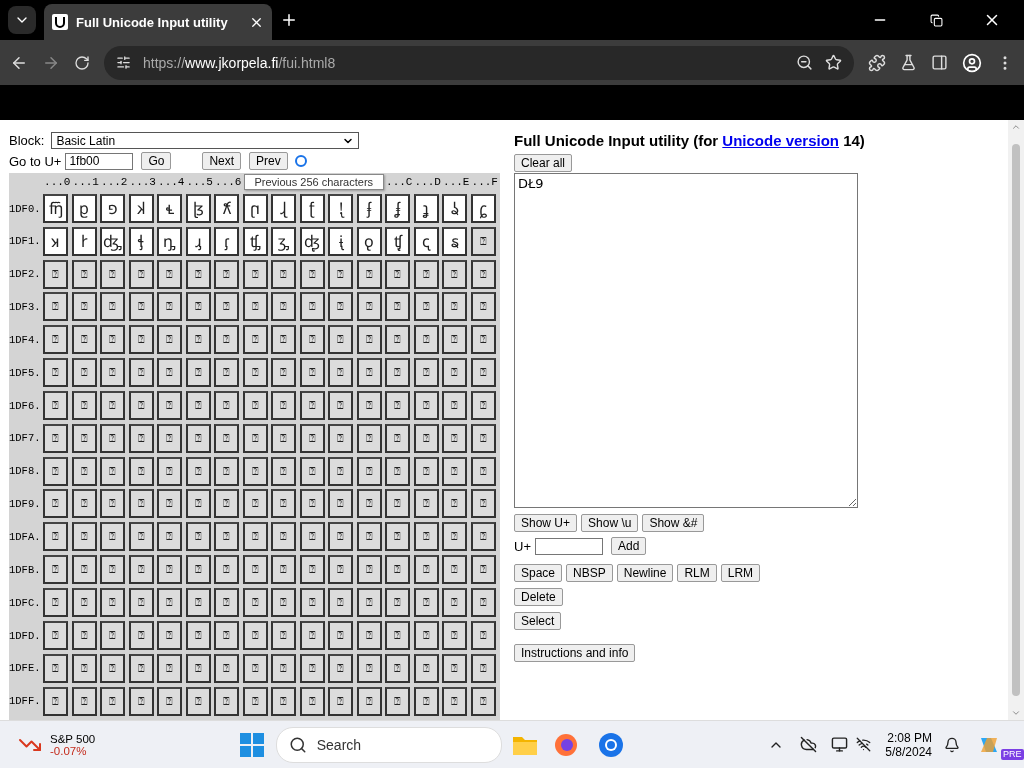  I want to click on block-select: Basic Latin, so click(205, 140).